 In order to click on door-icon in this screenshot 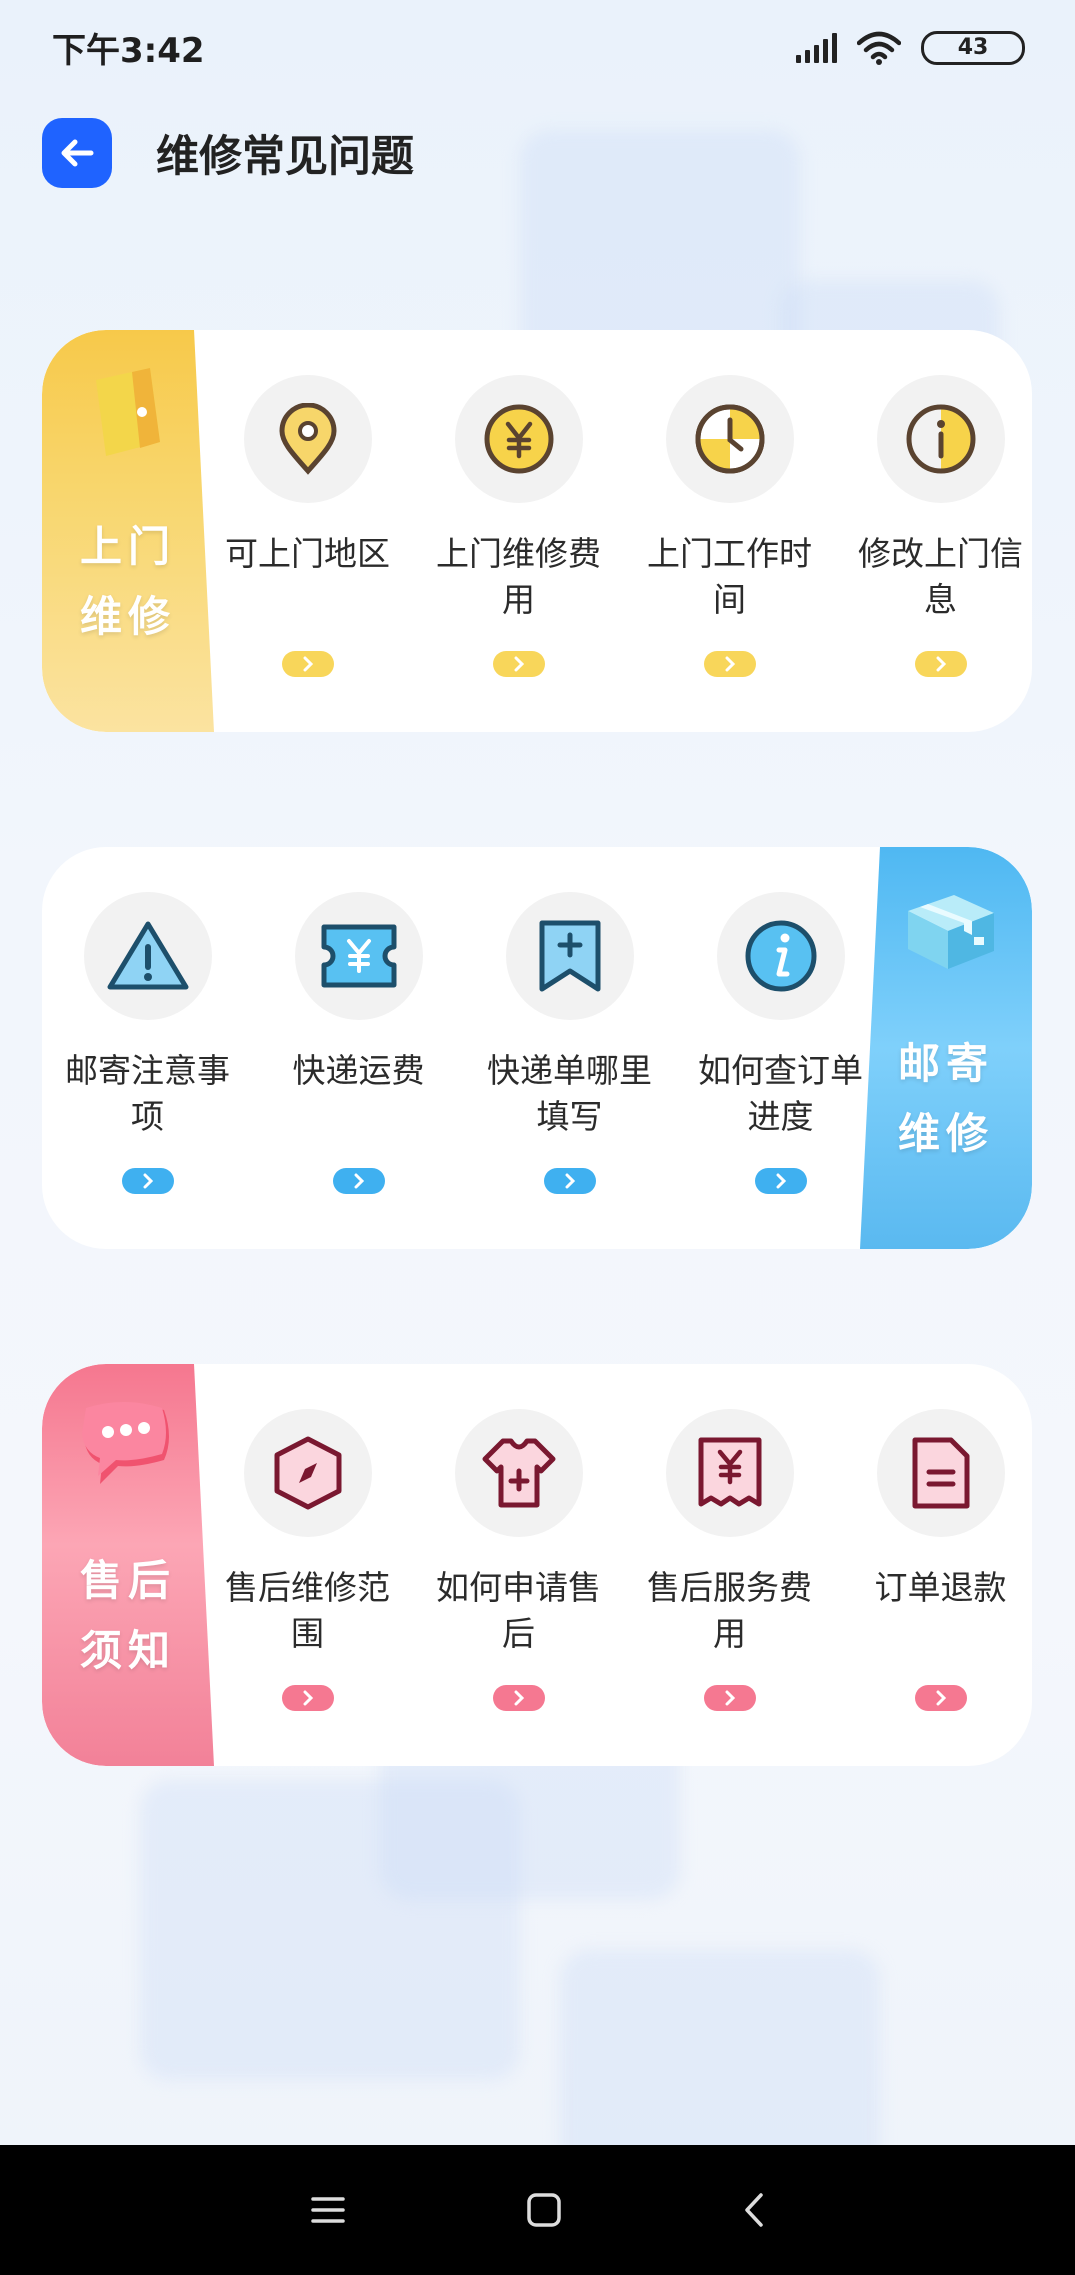, I will do `click(128, 412)`.